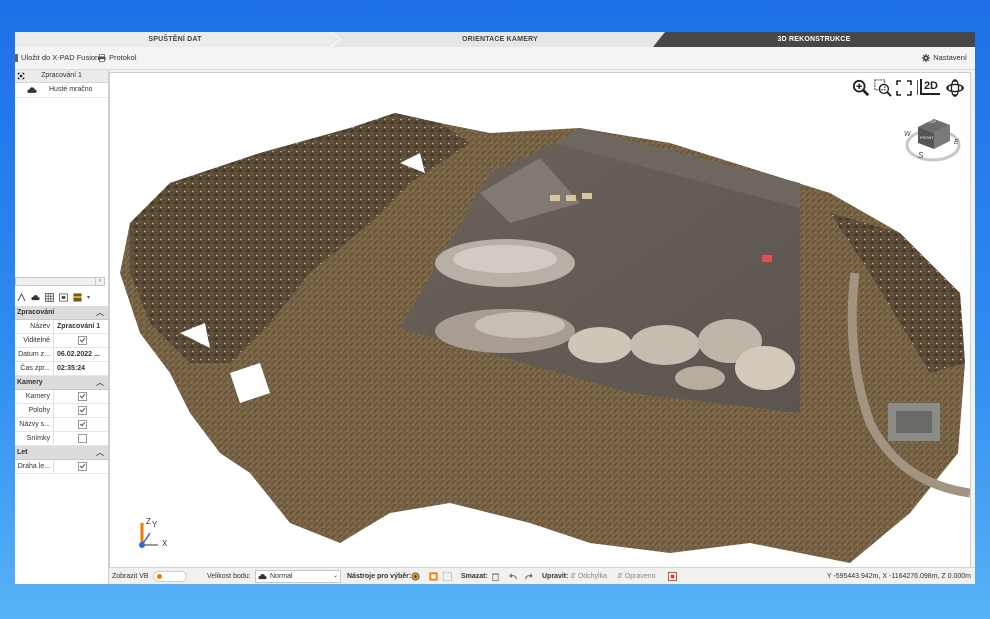 The height and width of the screenshot is (619, 990). Describe the element at coordinates (16, 58) in the screenshot. I see `save-icon` at that location.